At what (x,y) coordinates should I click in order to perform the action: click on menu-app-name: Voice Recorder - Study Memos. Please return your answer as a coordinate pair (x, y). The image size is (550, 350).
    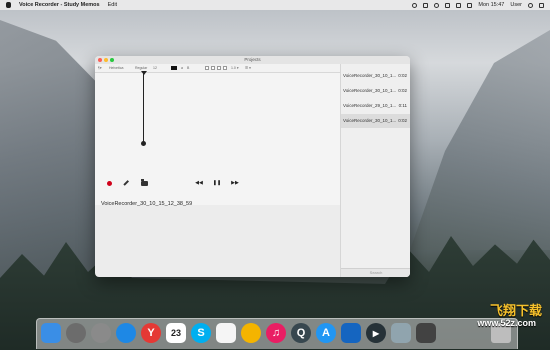
    Looking at the image, I should click on (59, 5).